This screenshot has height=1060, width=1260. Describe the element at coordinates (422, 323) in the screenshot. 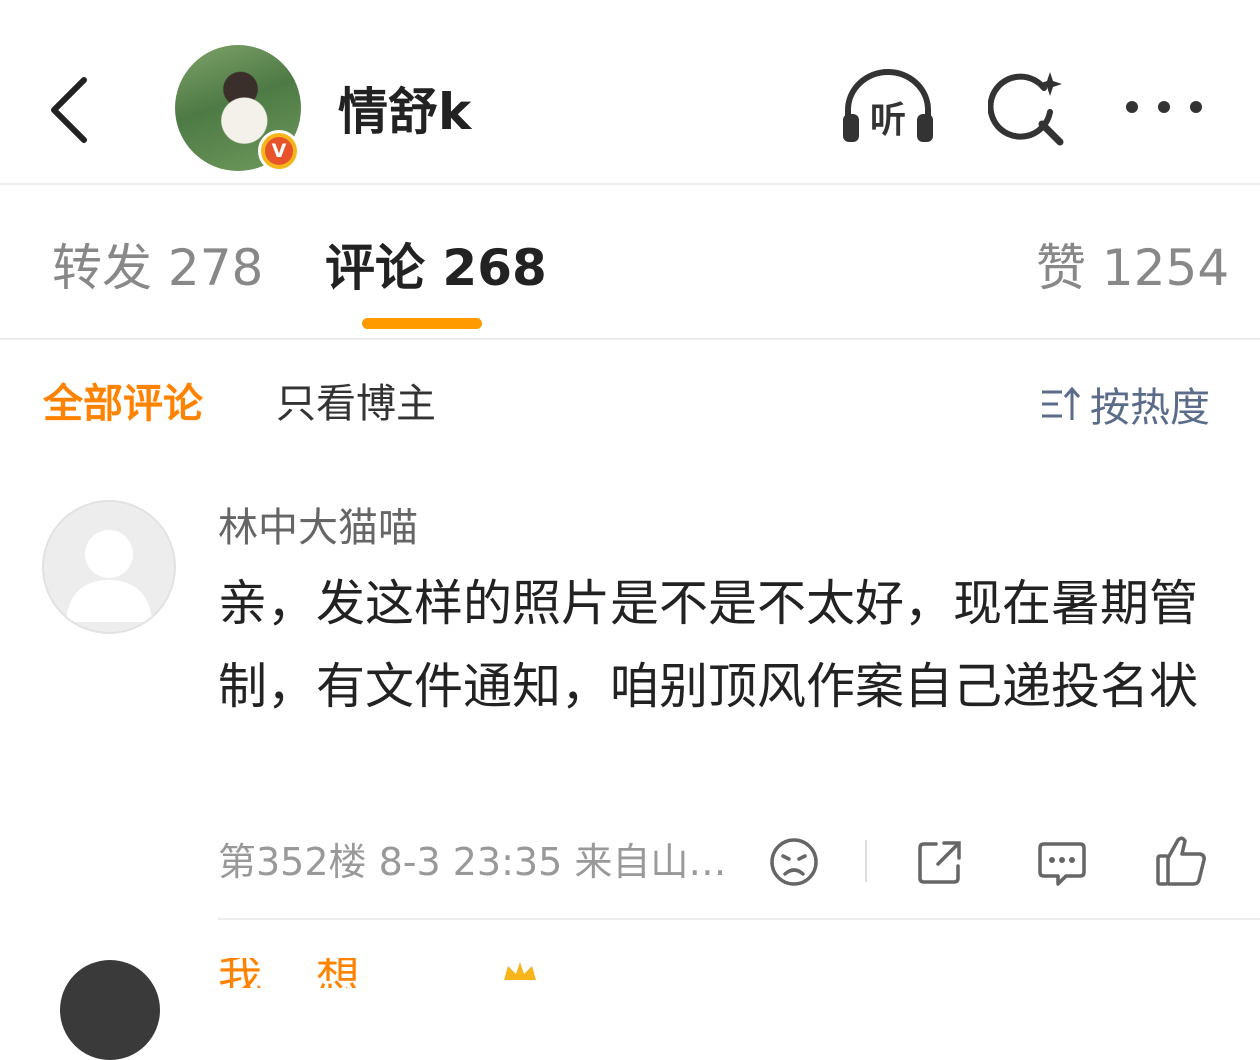

I see `active-tab-indicator` at that location.